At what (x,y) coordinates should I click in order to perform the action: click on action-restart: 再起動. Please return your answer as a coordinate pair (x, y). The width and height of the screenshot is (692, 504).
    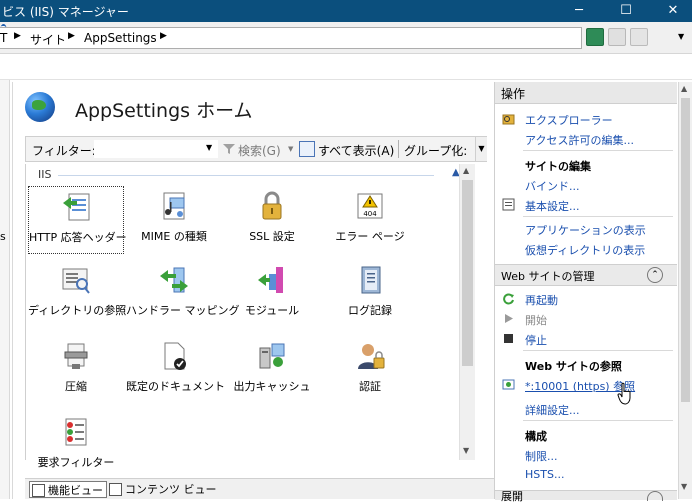
    Looking at the image, I should click on (541, 300).